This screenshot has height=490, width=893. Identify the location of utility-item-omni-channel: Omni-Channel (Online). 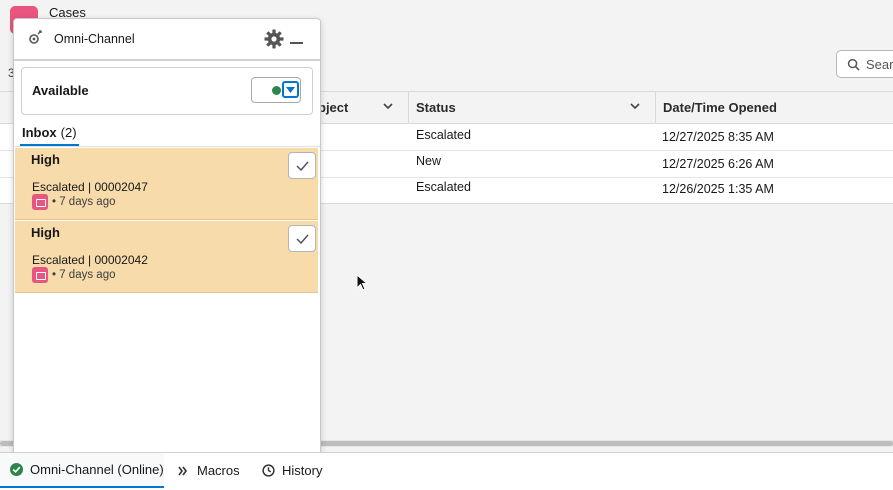
(82, 470).